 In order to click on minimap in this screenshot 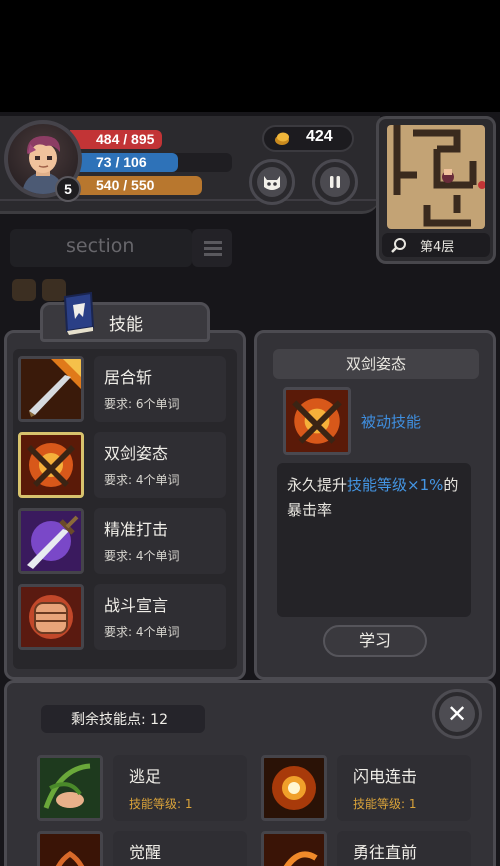, I will do `click(436, 177)`.